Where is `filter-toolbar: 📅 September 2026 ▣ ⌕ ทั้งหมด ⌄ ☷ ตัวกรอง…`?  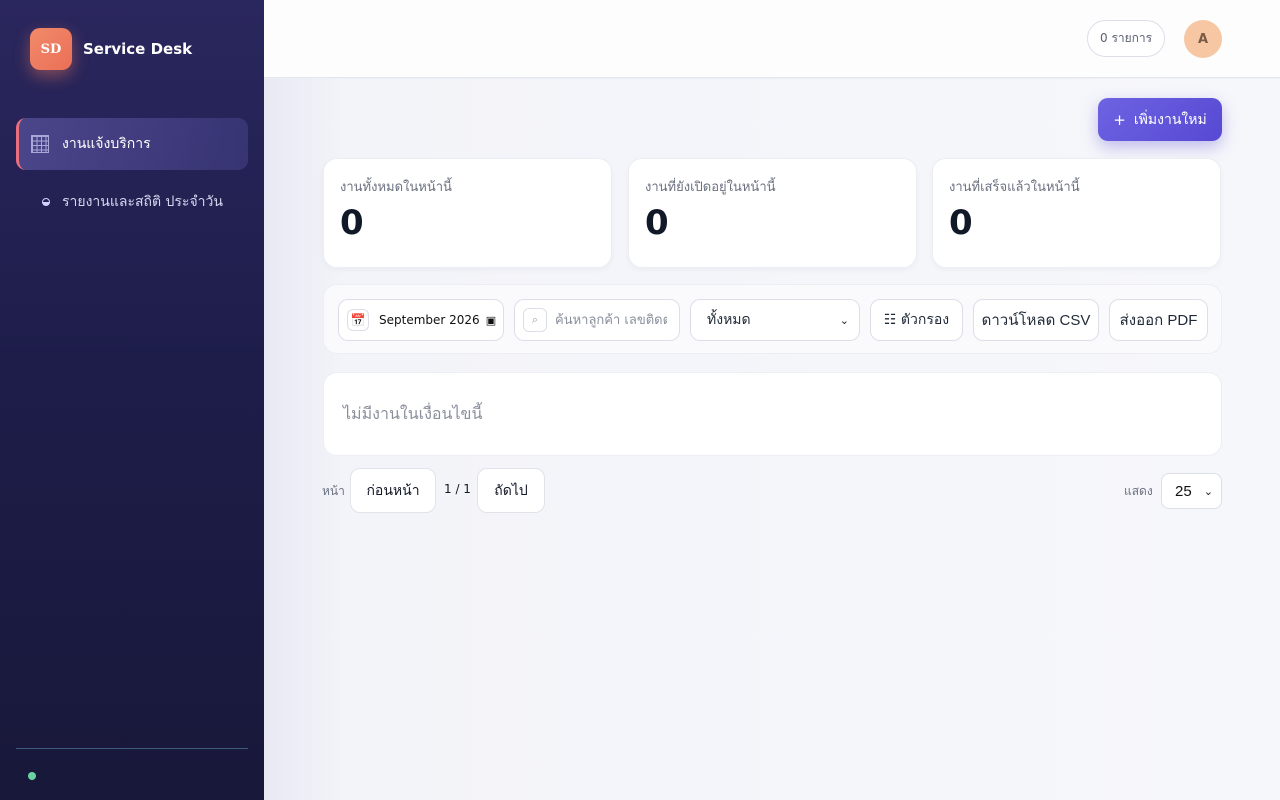 filter-toolbar: 📅 September 2026 ▣ ⌕ ทั้งหมด ⌄ ☷ ตัวกรอง… is located at coordinates (772, 319).